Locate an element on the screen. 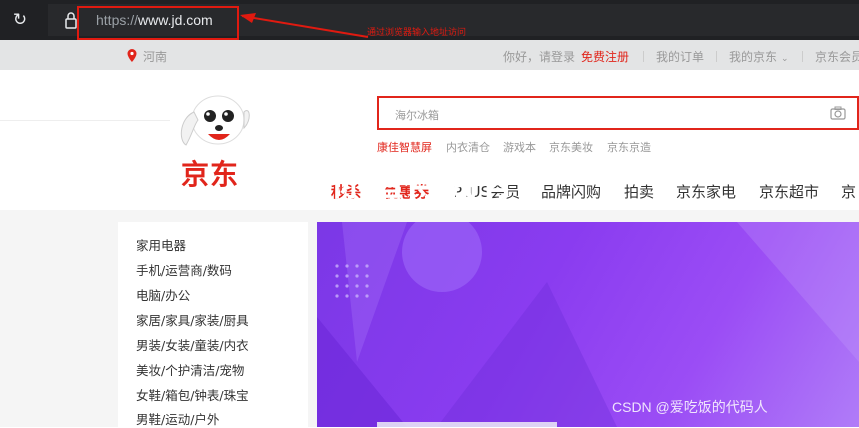 This screenshot has width=859, height=428. login-link: 你好，请登录 is located at coordinates (539, 56).